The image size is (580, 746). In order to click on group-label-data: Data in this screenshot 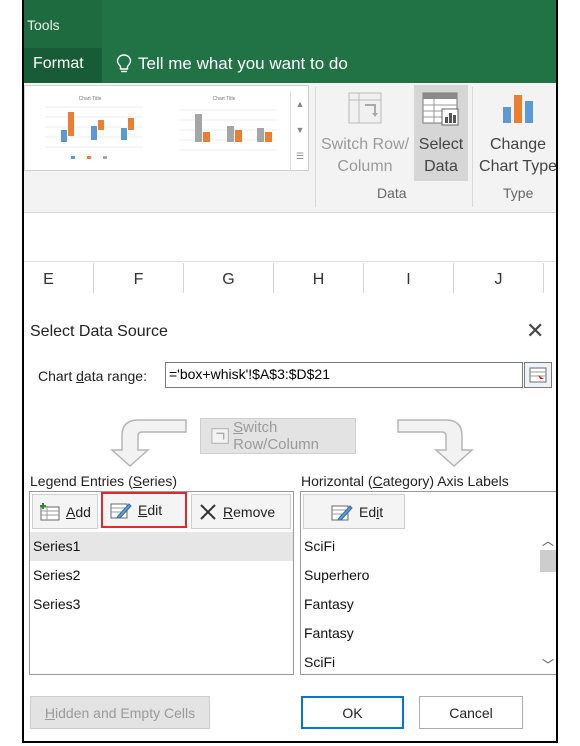, I will do `click(392, 193)`.